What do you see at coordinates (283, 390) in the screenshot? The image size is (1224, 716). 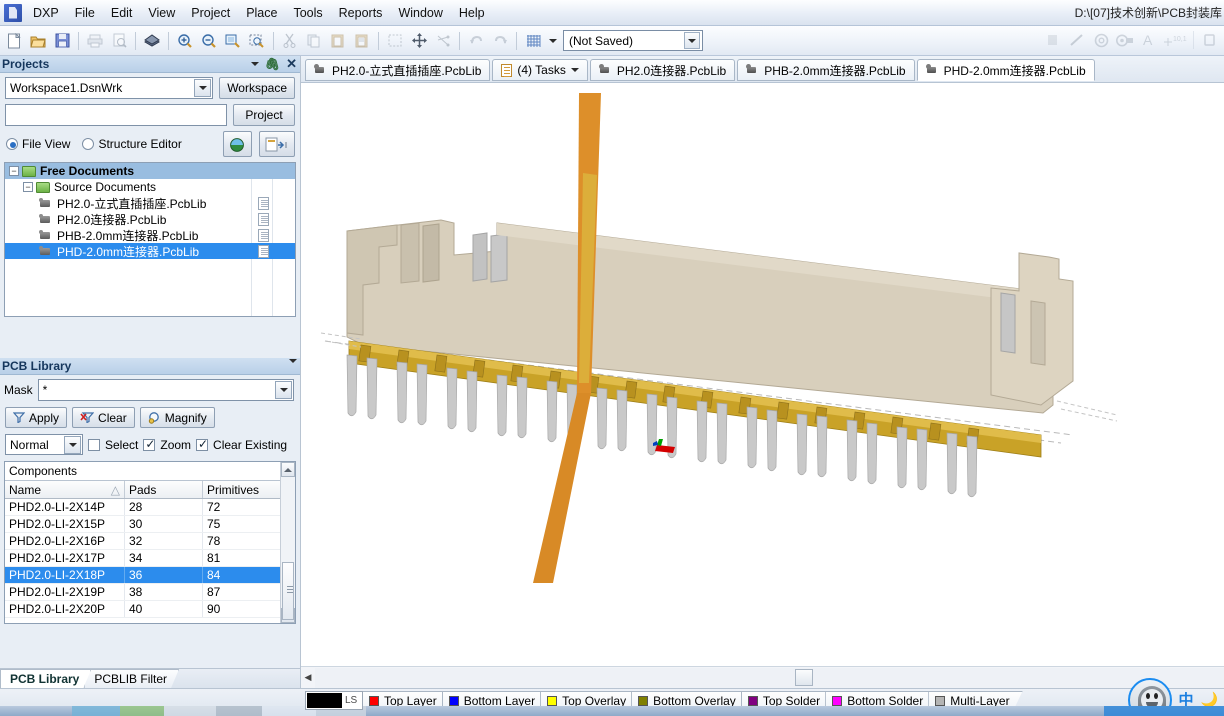 I see `mask-dropdown-arrow-icon` at bounding box center [283, 390].